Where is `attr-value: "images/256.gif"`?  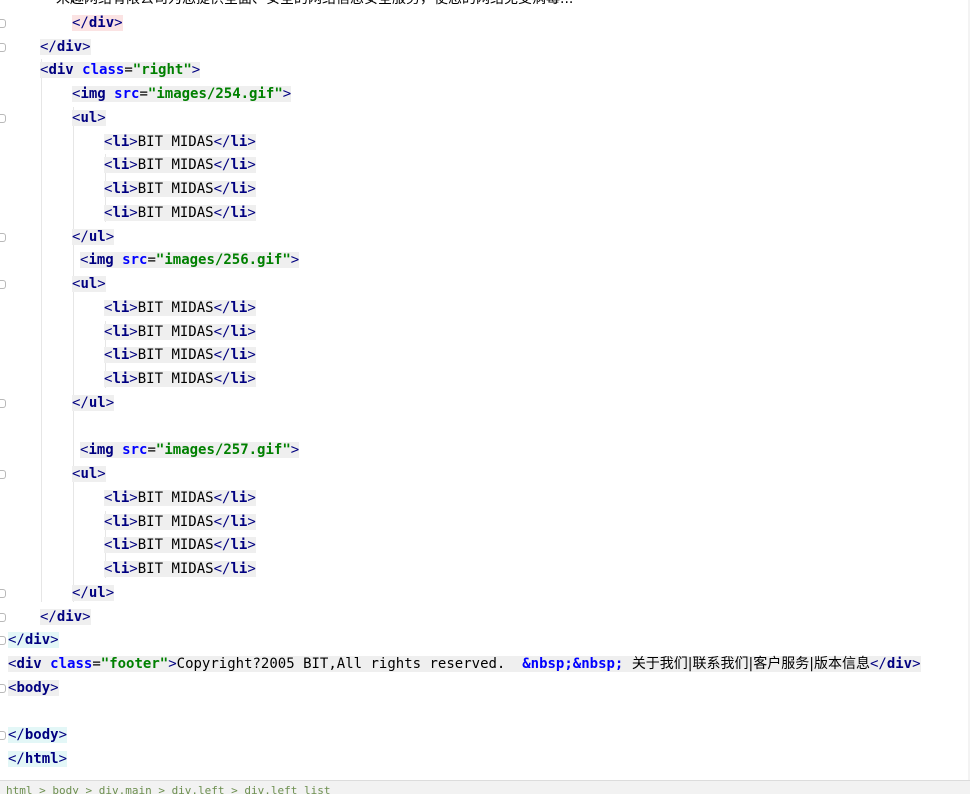
attr-value: "images/256.gif" is located at coordinates (223, 260).